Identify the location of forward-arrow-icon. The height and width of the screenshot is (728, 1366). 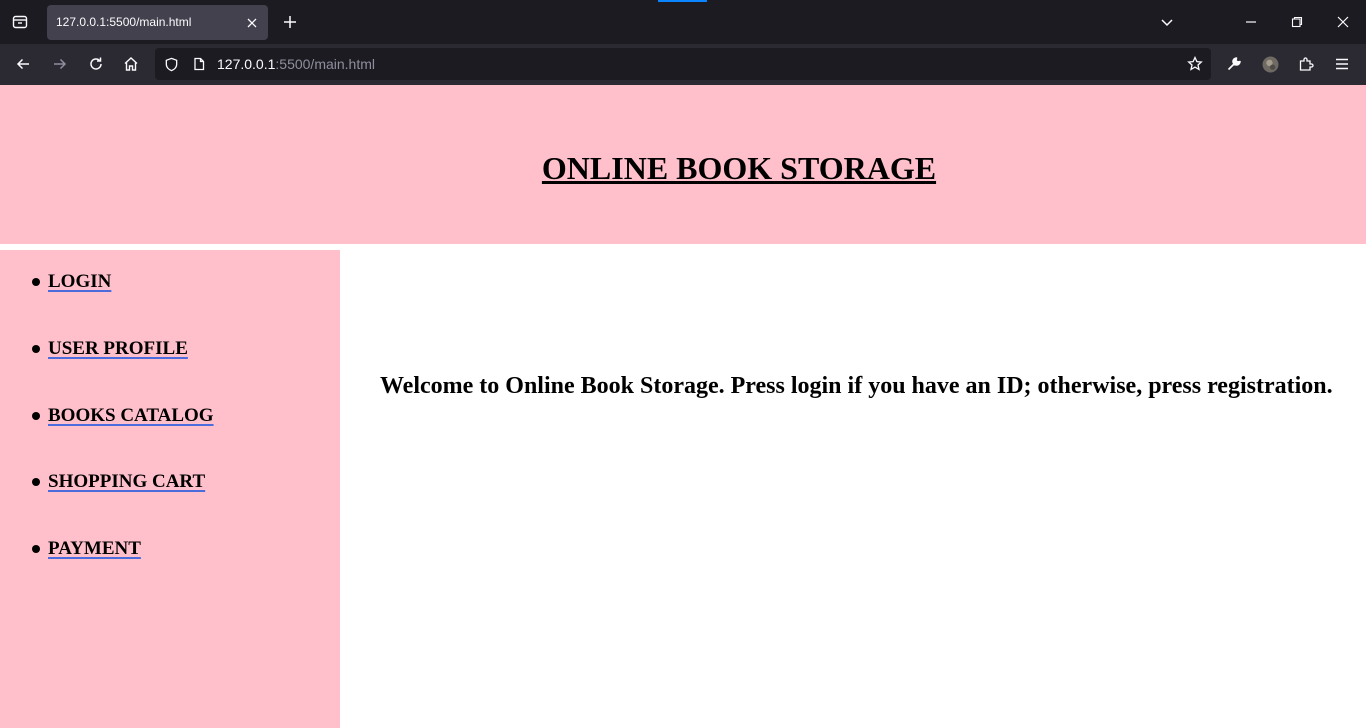
(60, 64).